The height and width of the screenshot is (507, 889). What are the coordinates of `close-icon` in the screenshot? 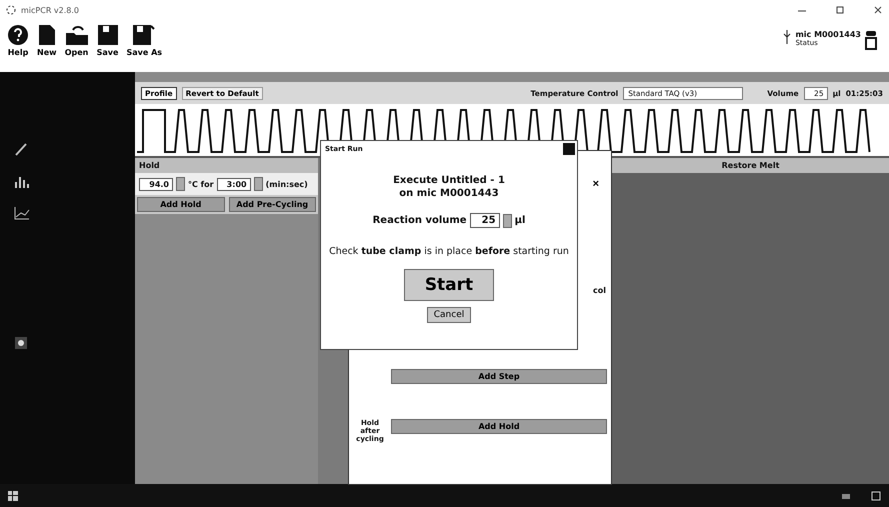 It's located at (878, 10).